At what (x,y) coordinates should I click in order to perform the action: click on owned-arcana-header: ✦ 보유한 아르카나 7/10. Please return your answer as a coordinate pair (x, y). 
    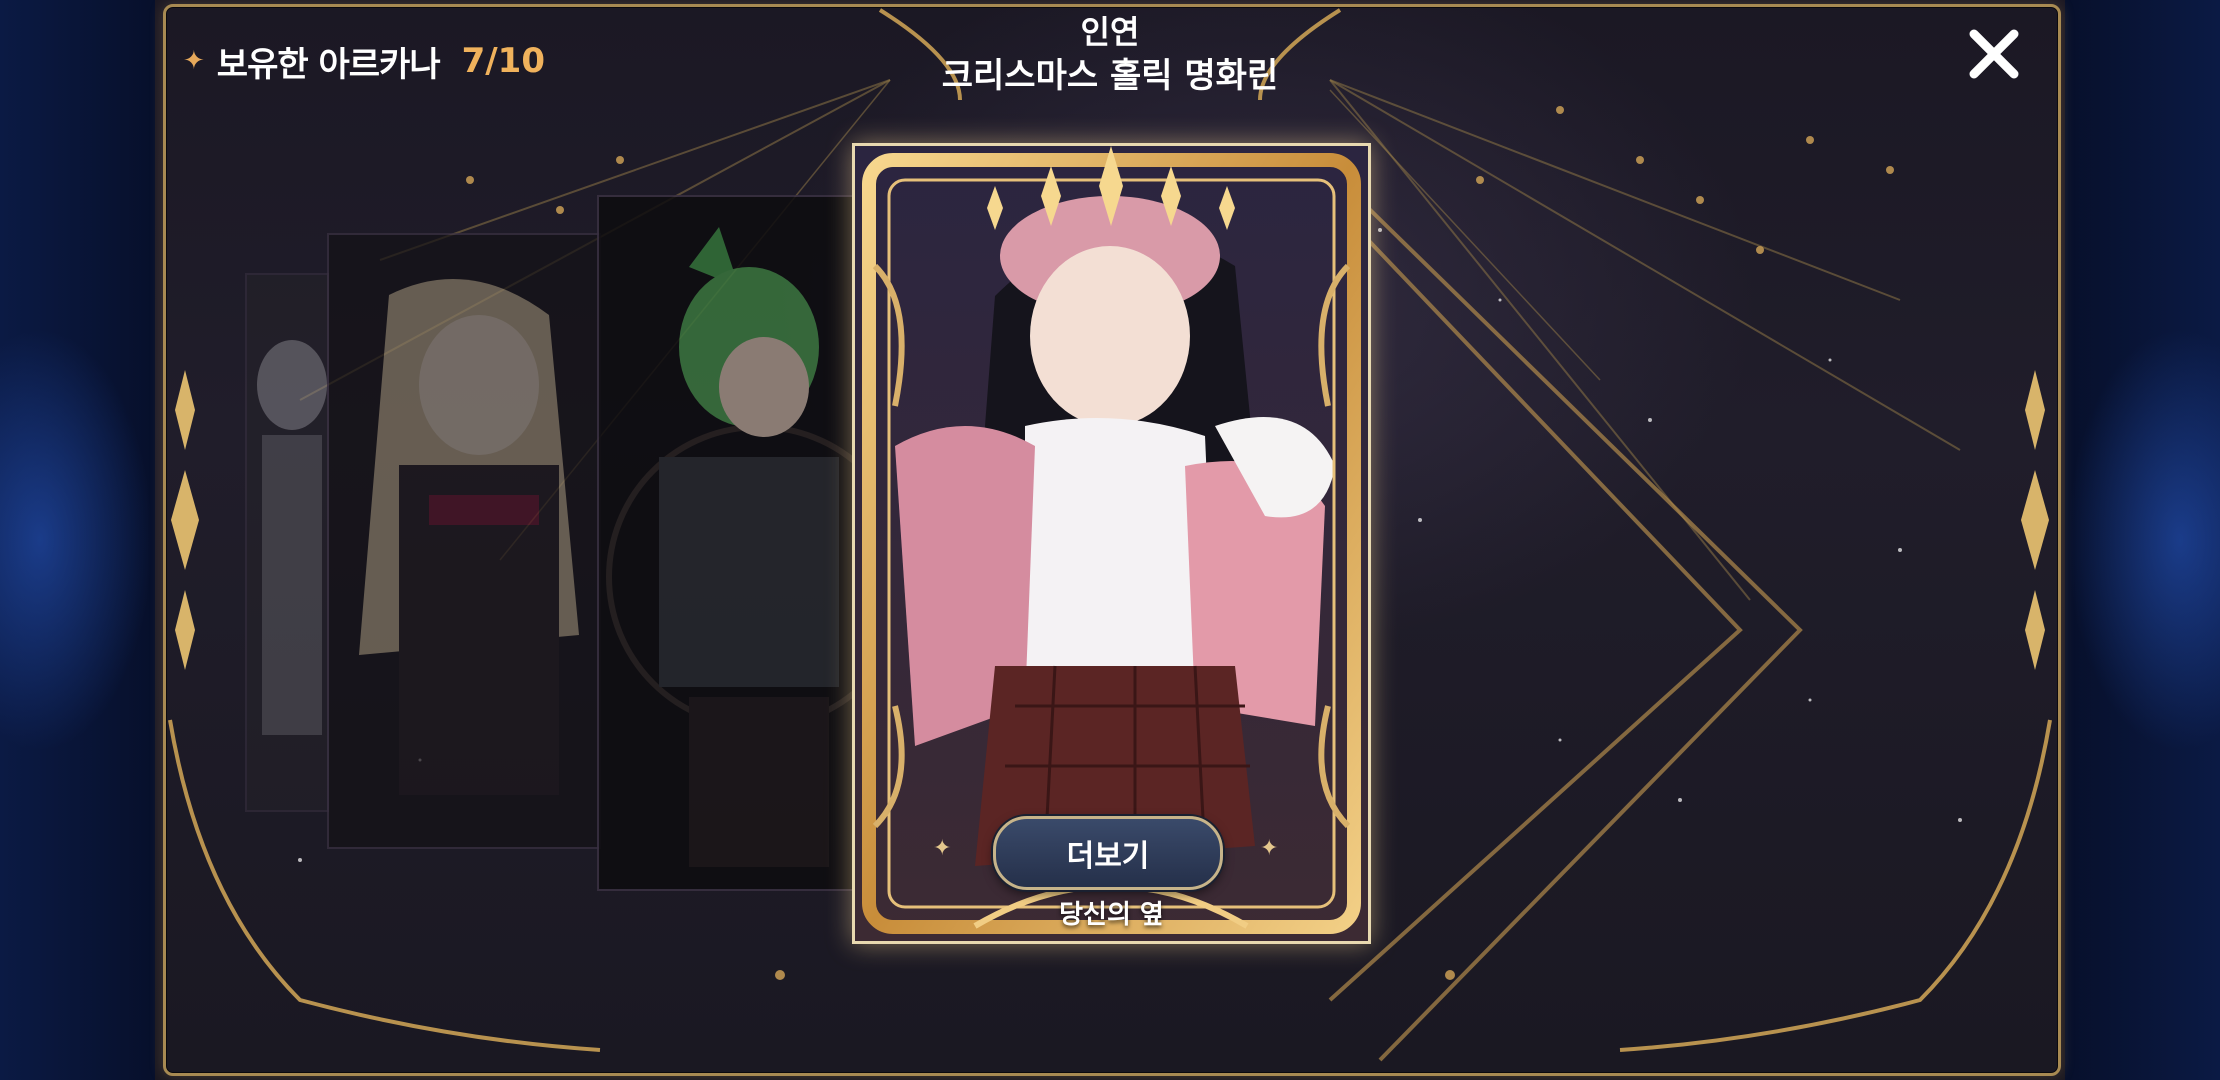
    Looking at the image, I should click on (364, 61).